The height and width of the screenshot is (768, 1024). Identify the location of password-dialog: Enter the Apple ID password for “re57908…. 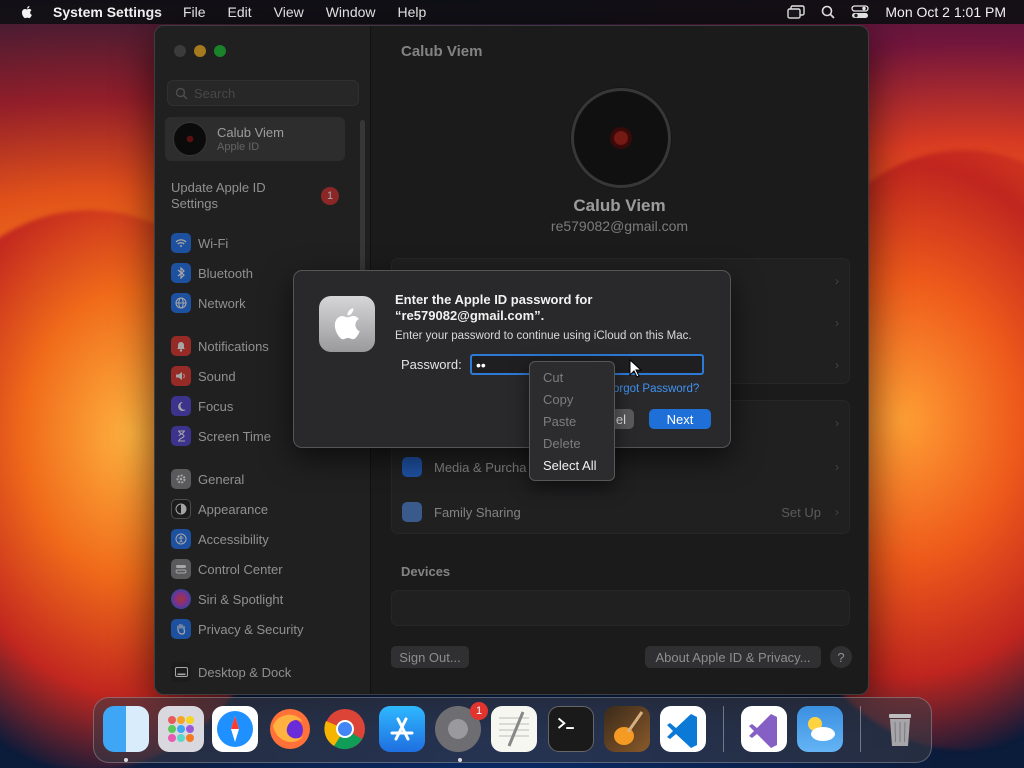
(512, 359).